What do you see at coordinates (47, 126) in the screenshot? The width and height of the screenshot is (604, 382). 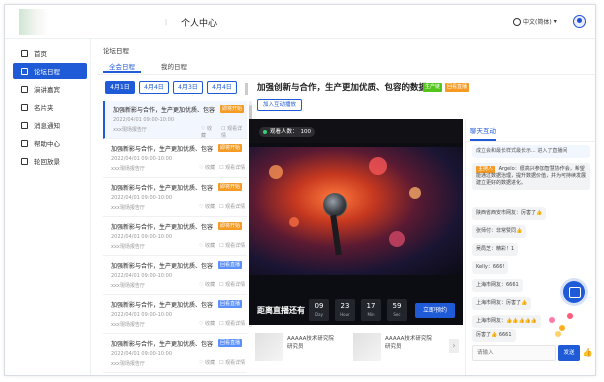 I see `sidebar-item-label: 消息通知` at bounding box center [47, 126].